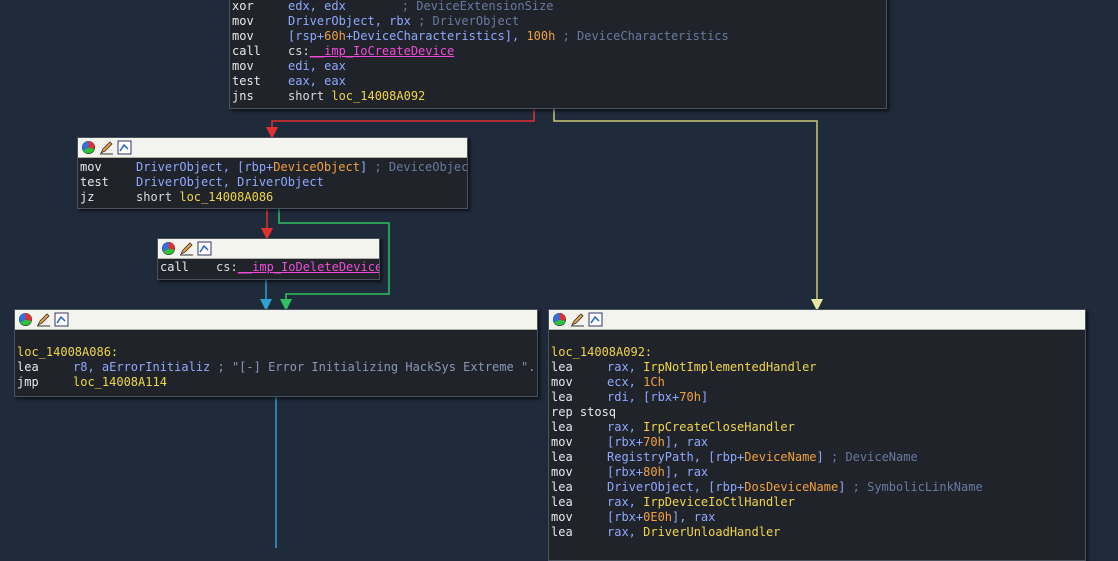 The width and height of the screenshot is (1118, 561). I want to click on operand-part: +DeviceCharacteristics],, so click(436, 36).